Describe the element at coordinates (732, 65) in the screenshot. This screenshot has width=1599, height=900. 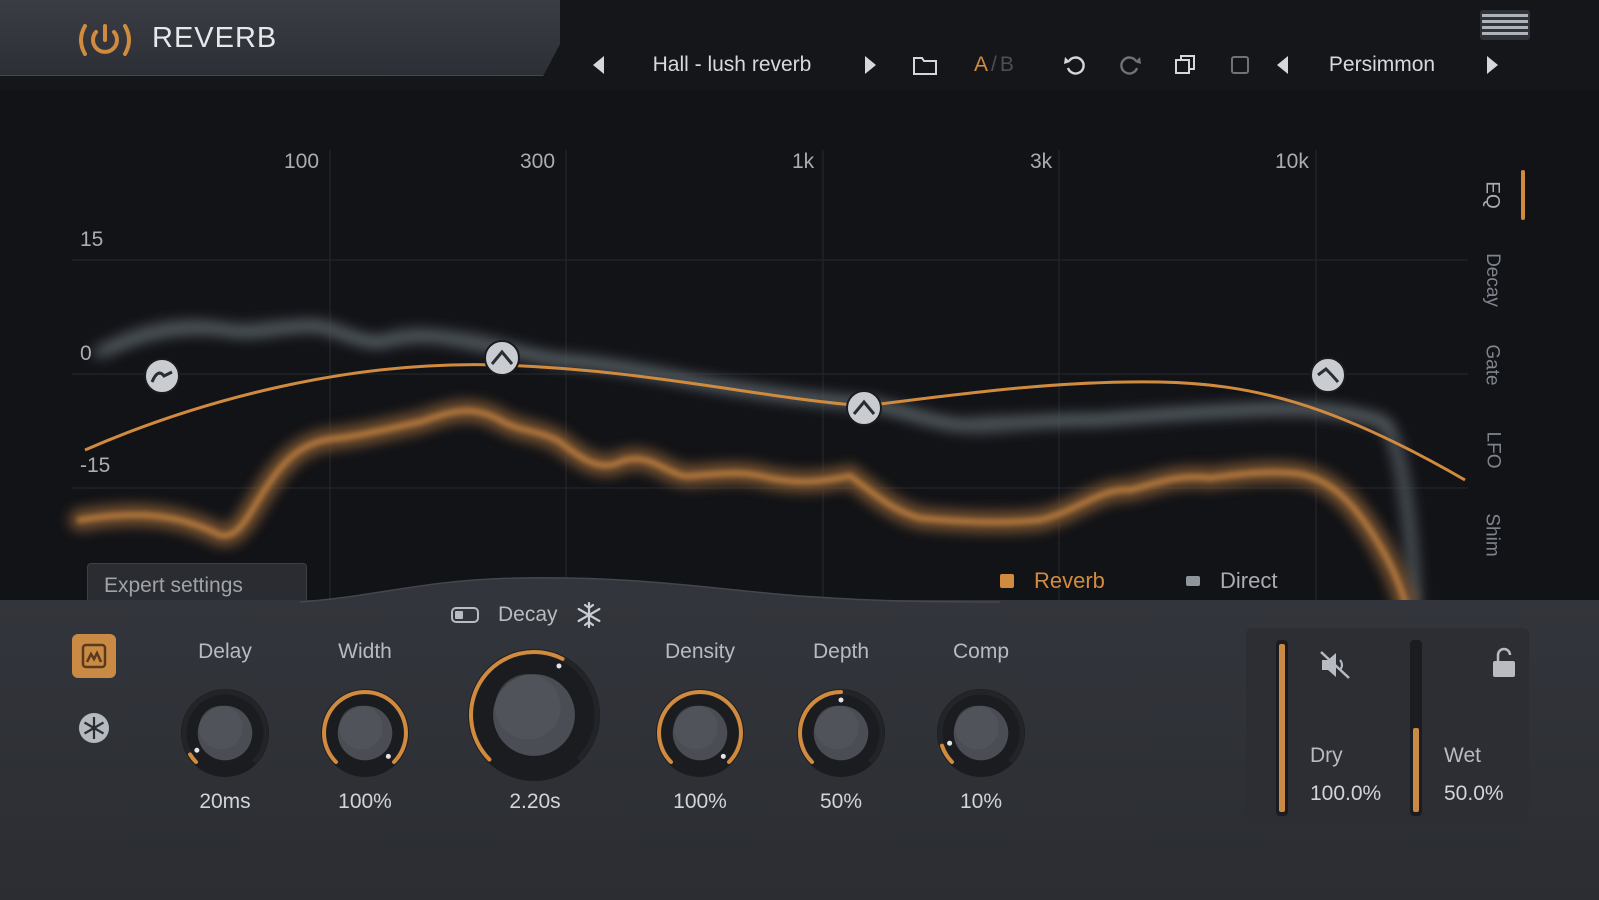
I see `preset-name: Hall - lush reverb` at that location.